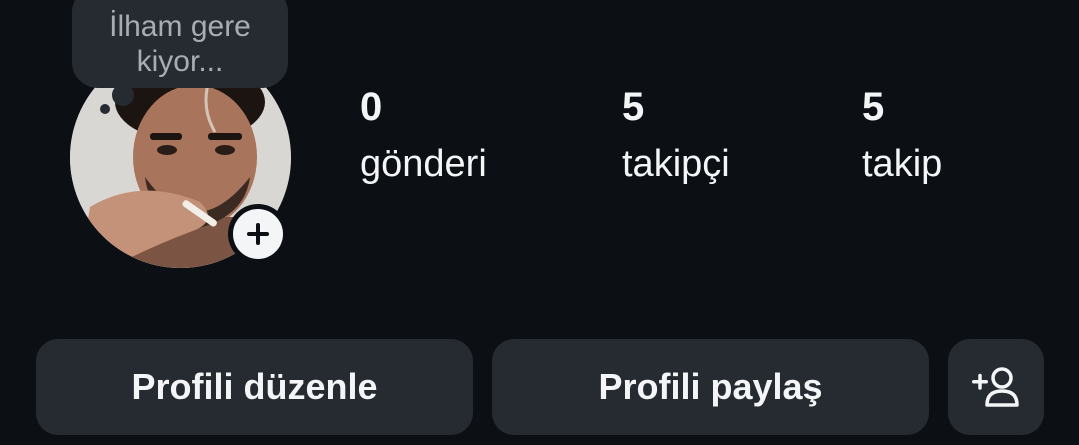 This screenshot has height=445, width=1079. What do you see at coordinates (423, 164) in the screenshot?
I see `posts-label: gönderi` at bounding box center [423, 164].